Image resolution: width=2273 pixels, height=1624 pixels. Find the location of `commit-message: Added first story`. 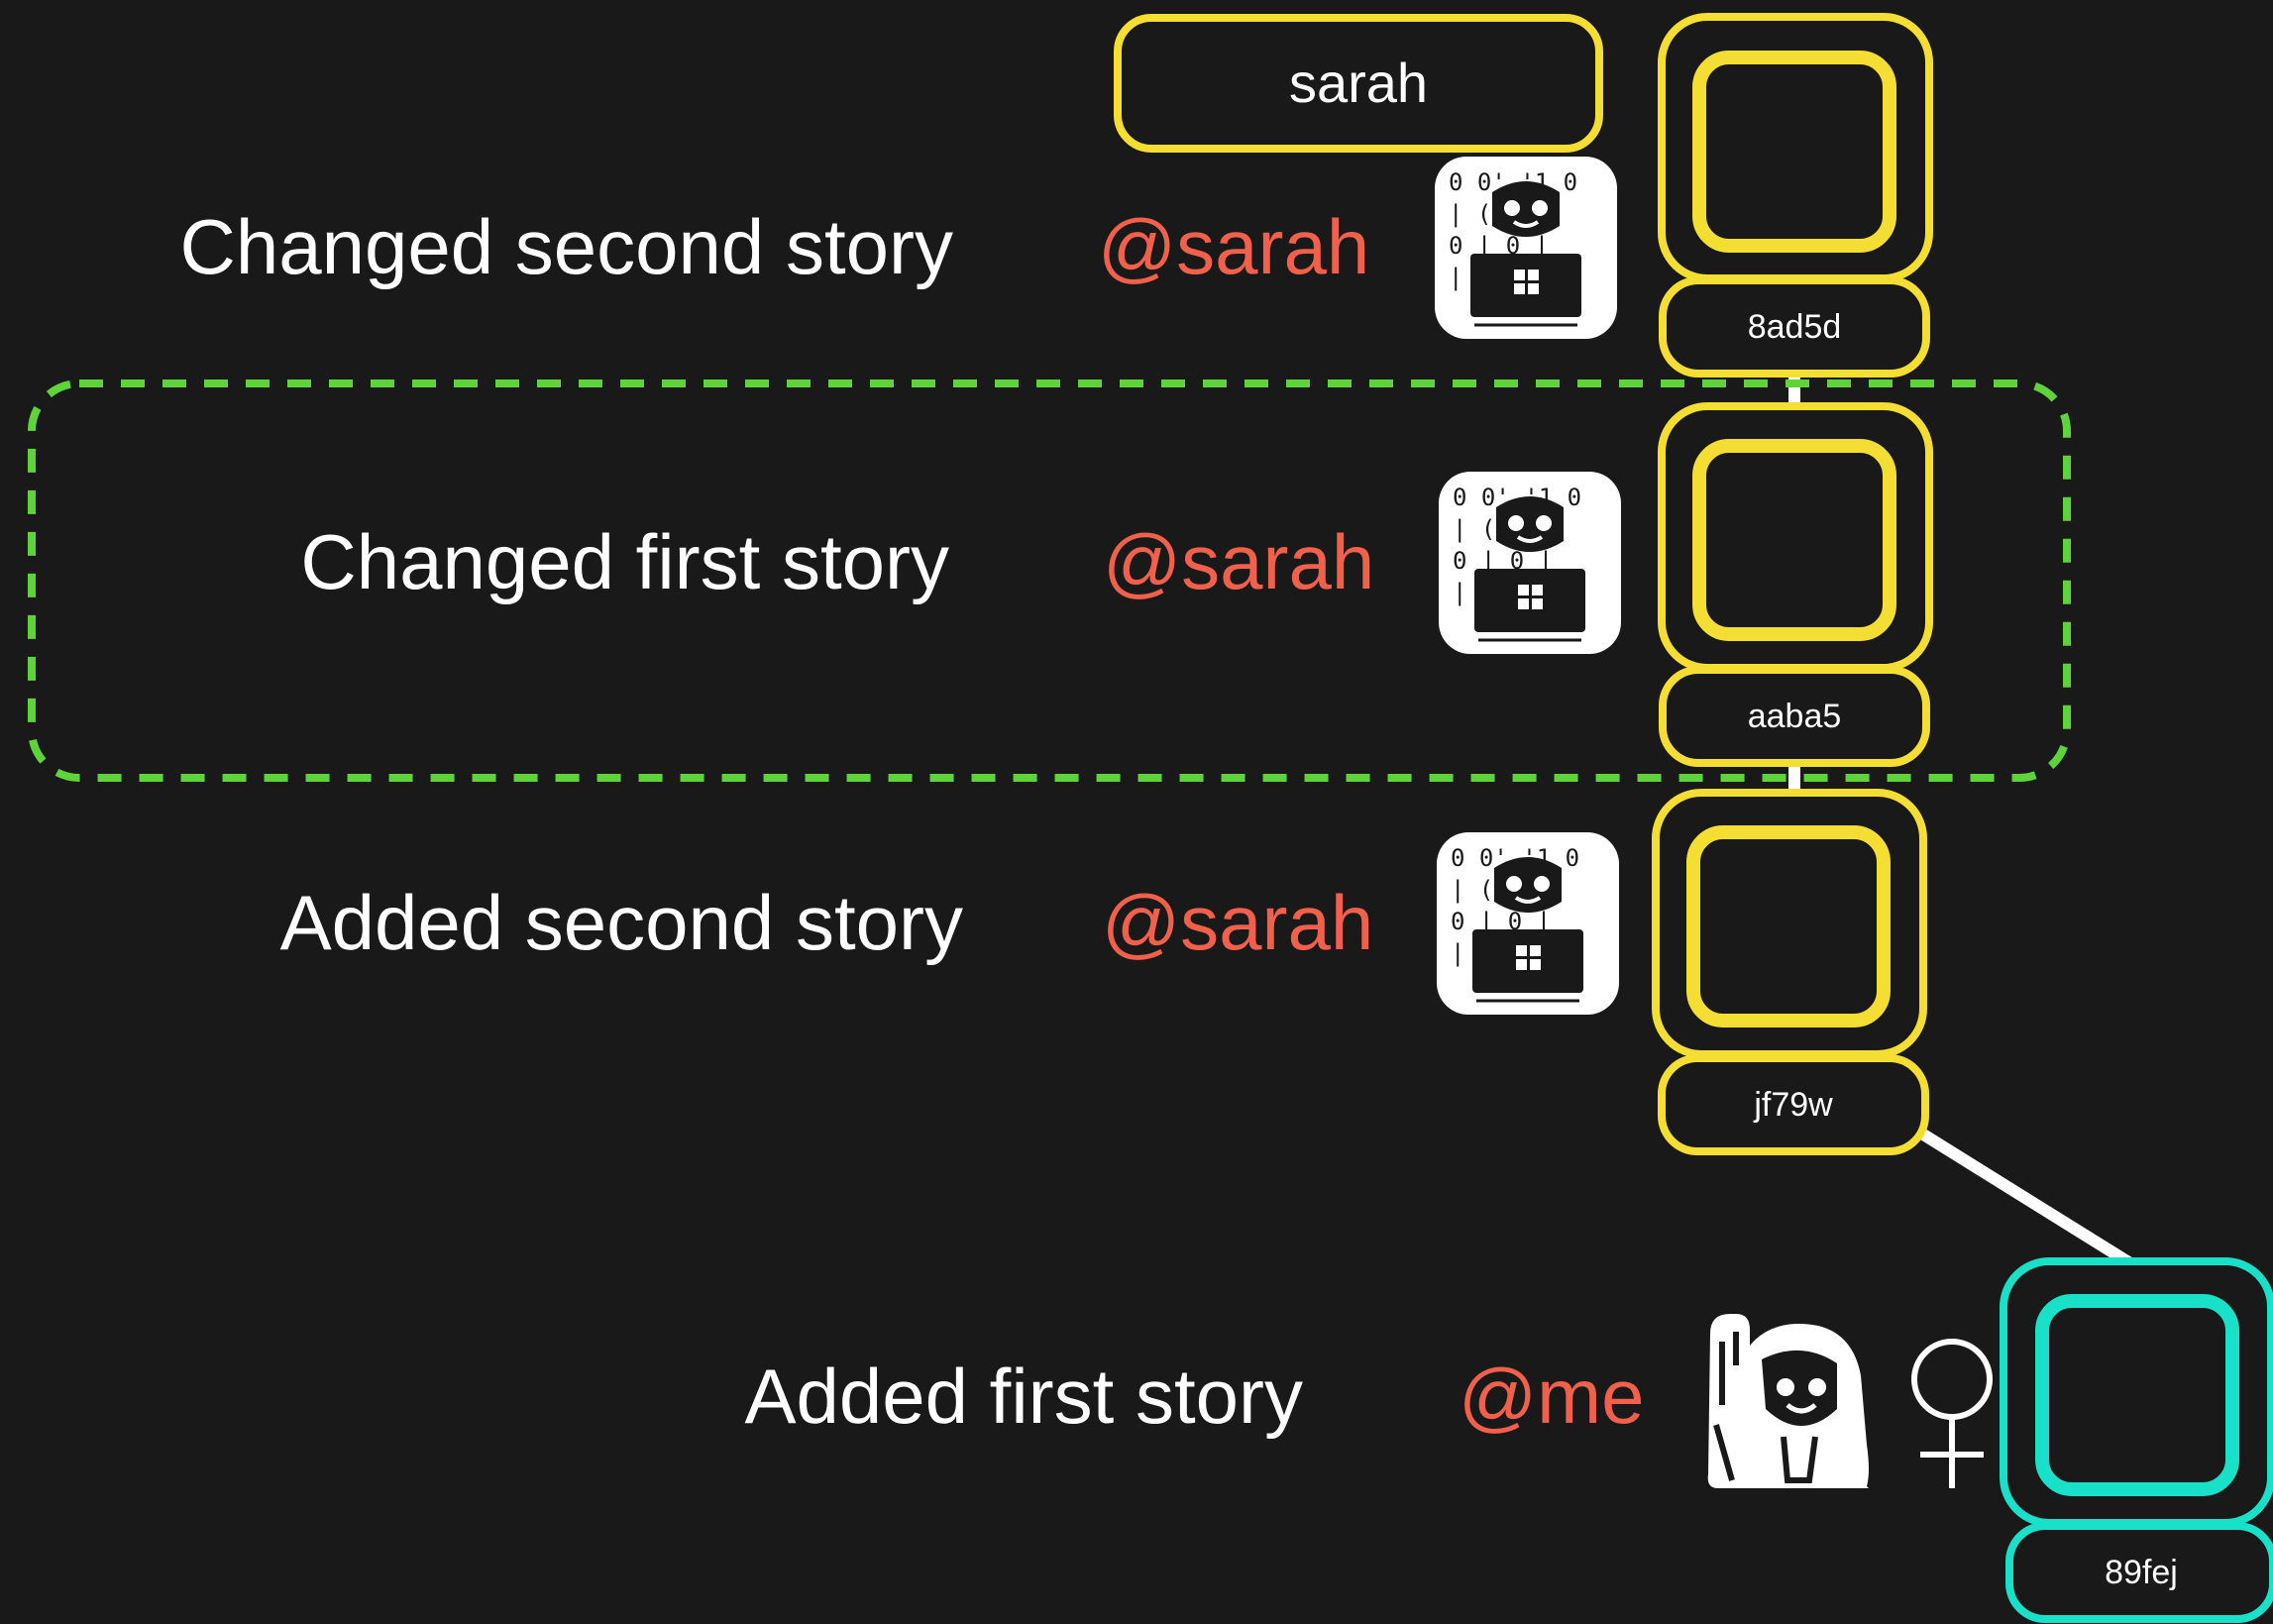

commit-message: Added first story is located at coordinates (1024, 1396).